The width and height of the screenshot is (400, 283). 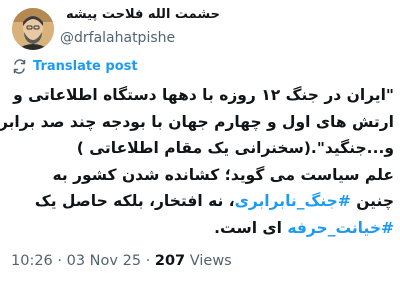 I want to click on avatar-image, so click(x=33, y=29).